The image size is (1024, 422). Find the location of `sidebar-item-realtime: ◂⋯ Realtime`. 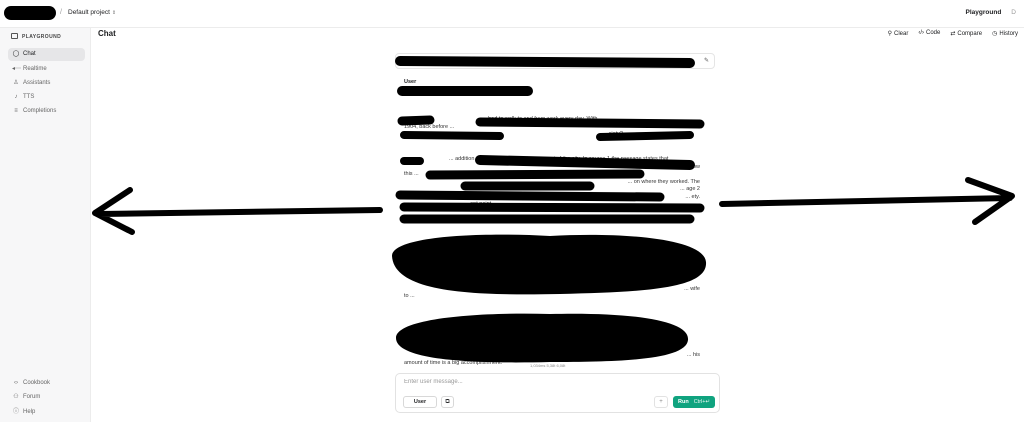

sidebar-item-realtime: ◂⋯ Realtime is located at coordinates (46, 69).